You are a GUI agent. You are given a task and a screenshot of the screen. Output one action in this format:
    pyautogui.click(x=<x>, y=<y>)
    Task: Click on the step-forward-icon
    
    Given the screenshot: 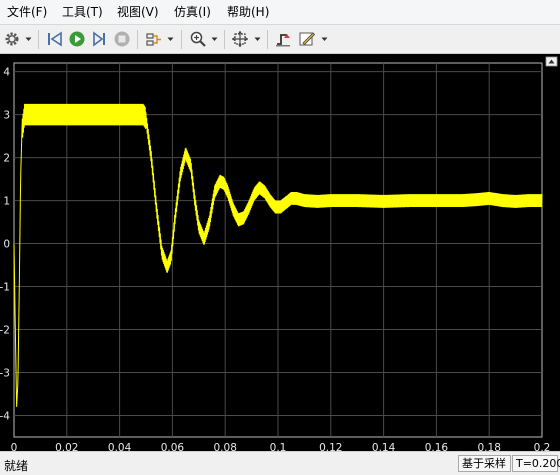 What is the action you would take?
    pyautogui.click(x=99, y=39)
    